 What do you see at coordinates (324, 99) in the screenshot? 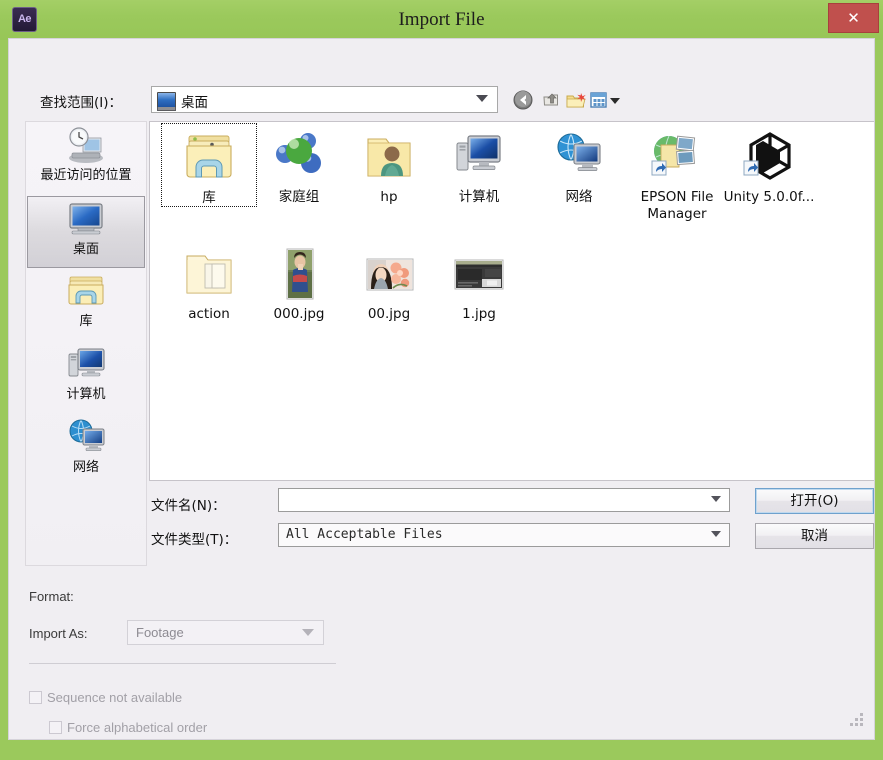
I see `look-in-combobox: 桌面` at bounding box center [324, 99].